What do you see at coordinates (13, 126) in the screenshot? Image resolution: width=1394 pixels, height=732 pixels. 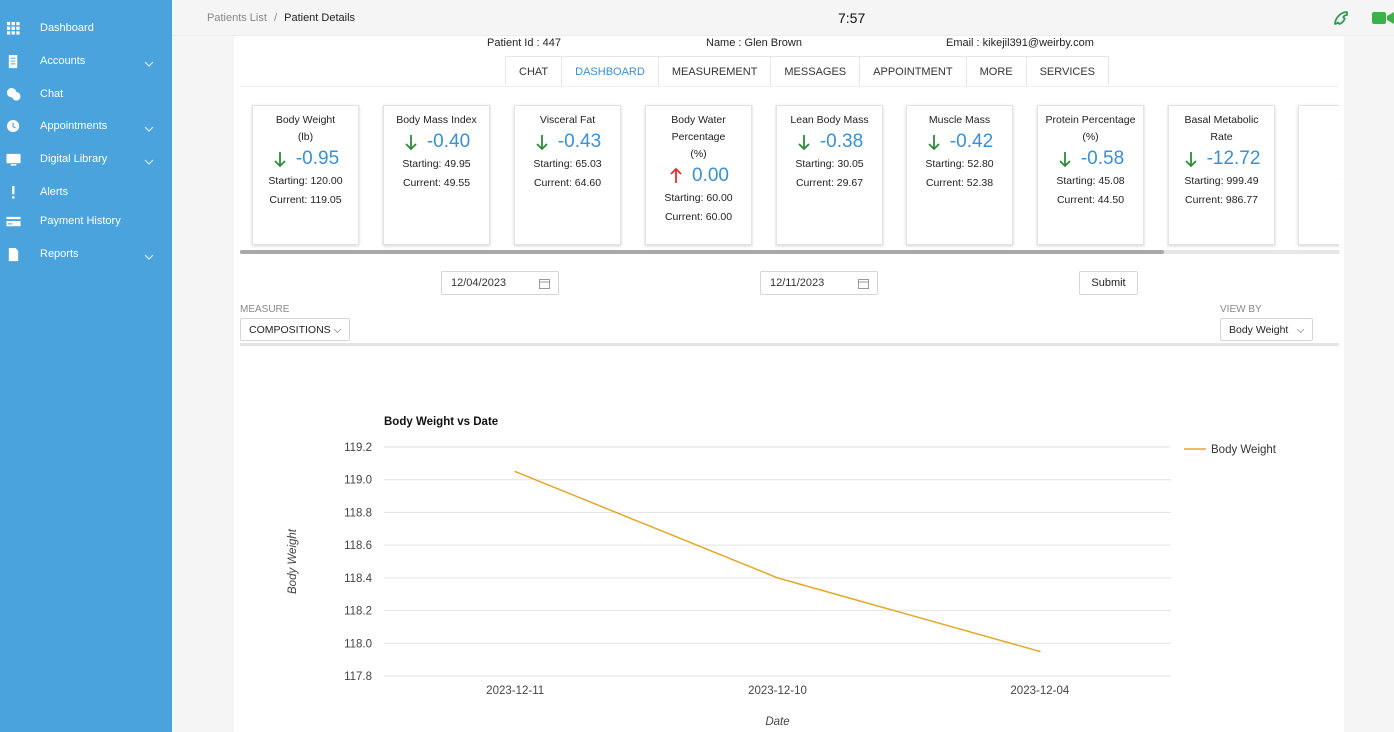 I see `clock-icon` at bounding box center [13, 126].